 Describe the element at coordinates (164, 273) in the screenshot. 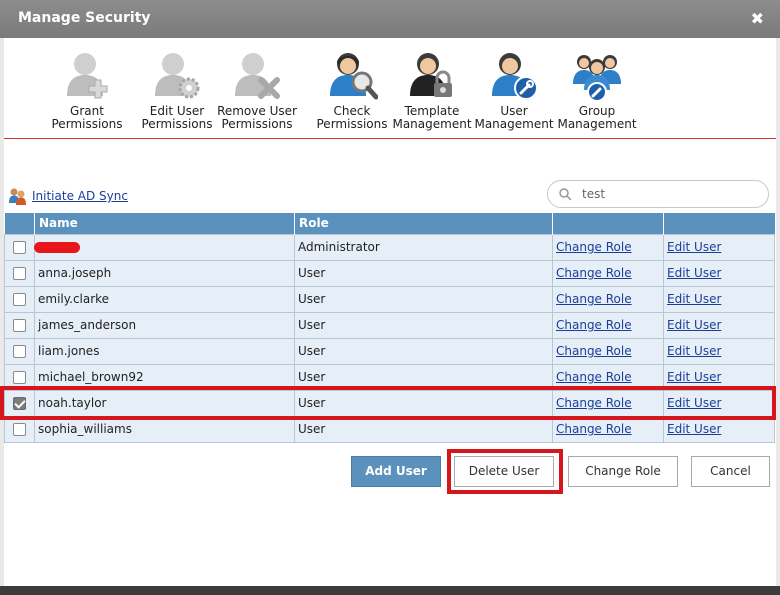

I see `name-cell: anna.joseph` at that location.